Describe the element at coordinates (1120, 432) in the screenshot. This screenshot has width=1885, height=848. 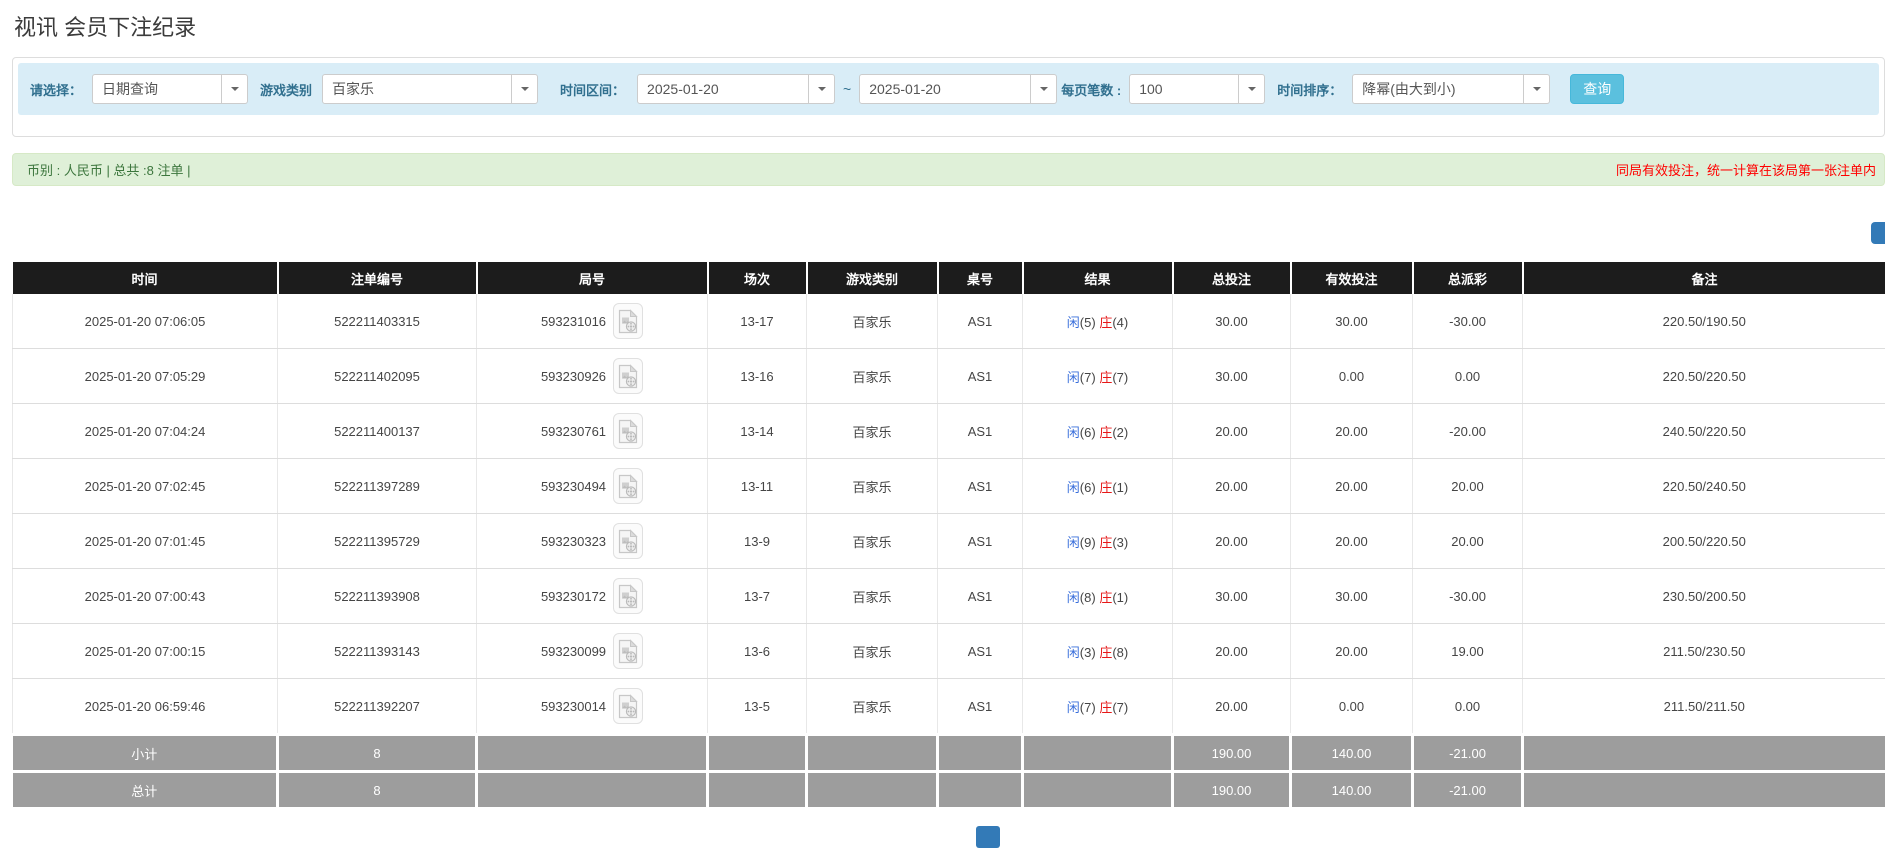
I see `result-banker-score: (2)` at that location.